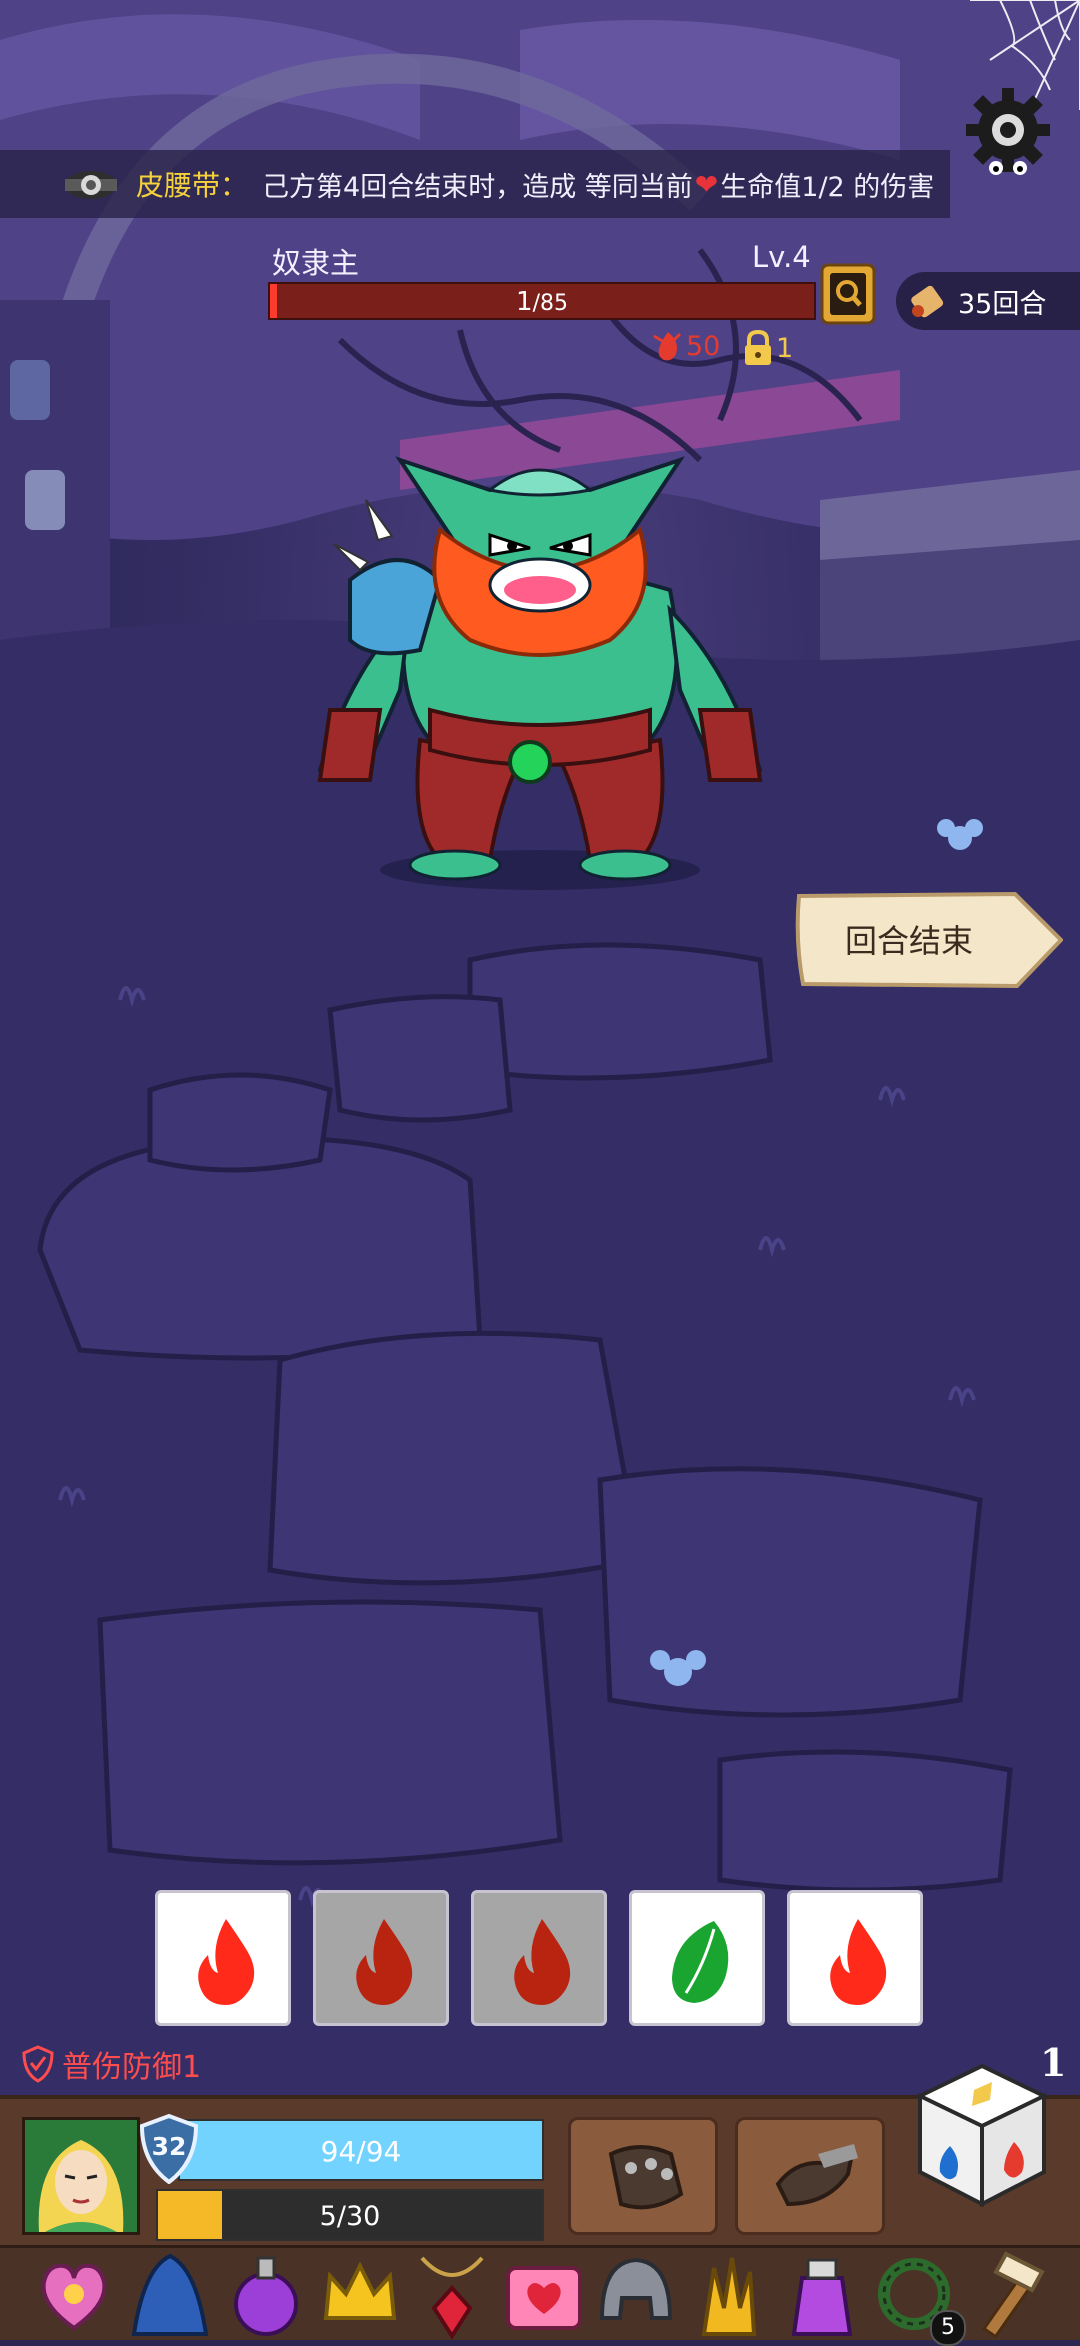  I want to click on enemy-lock-value: 1, so click(785, 348).